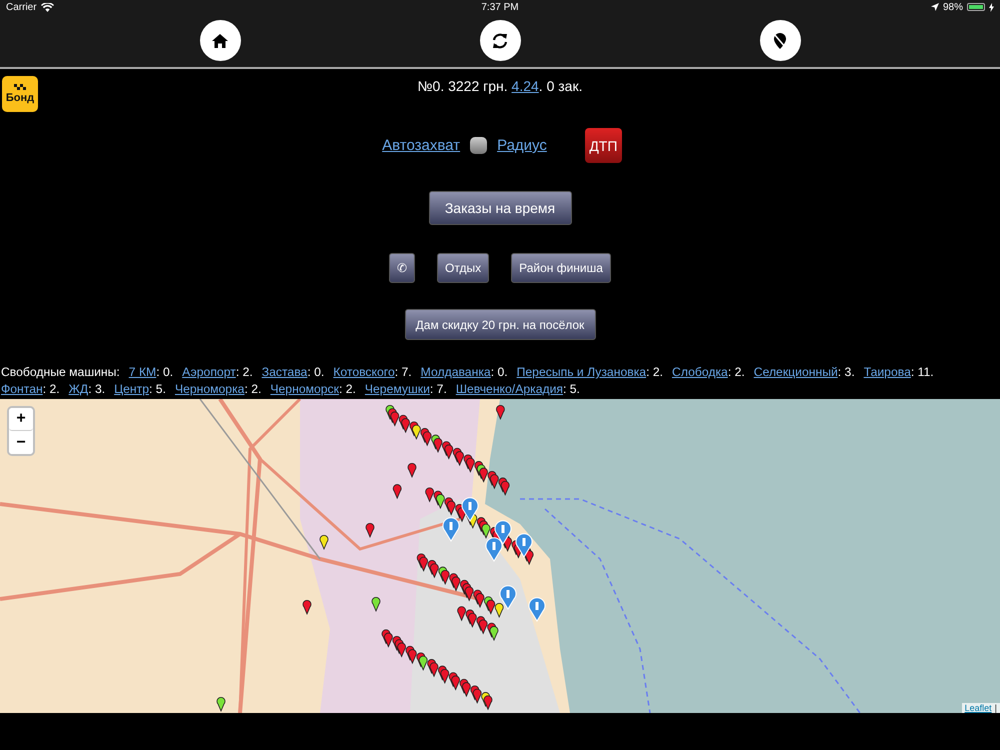 This screenshot has width=1000, height=750. I want to click on district-link: Пересыпь и Лузановка, so click(581, 372).